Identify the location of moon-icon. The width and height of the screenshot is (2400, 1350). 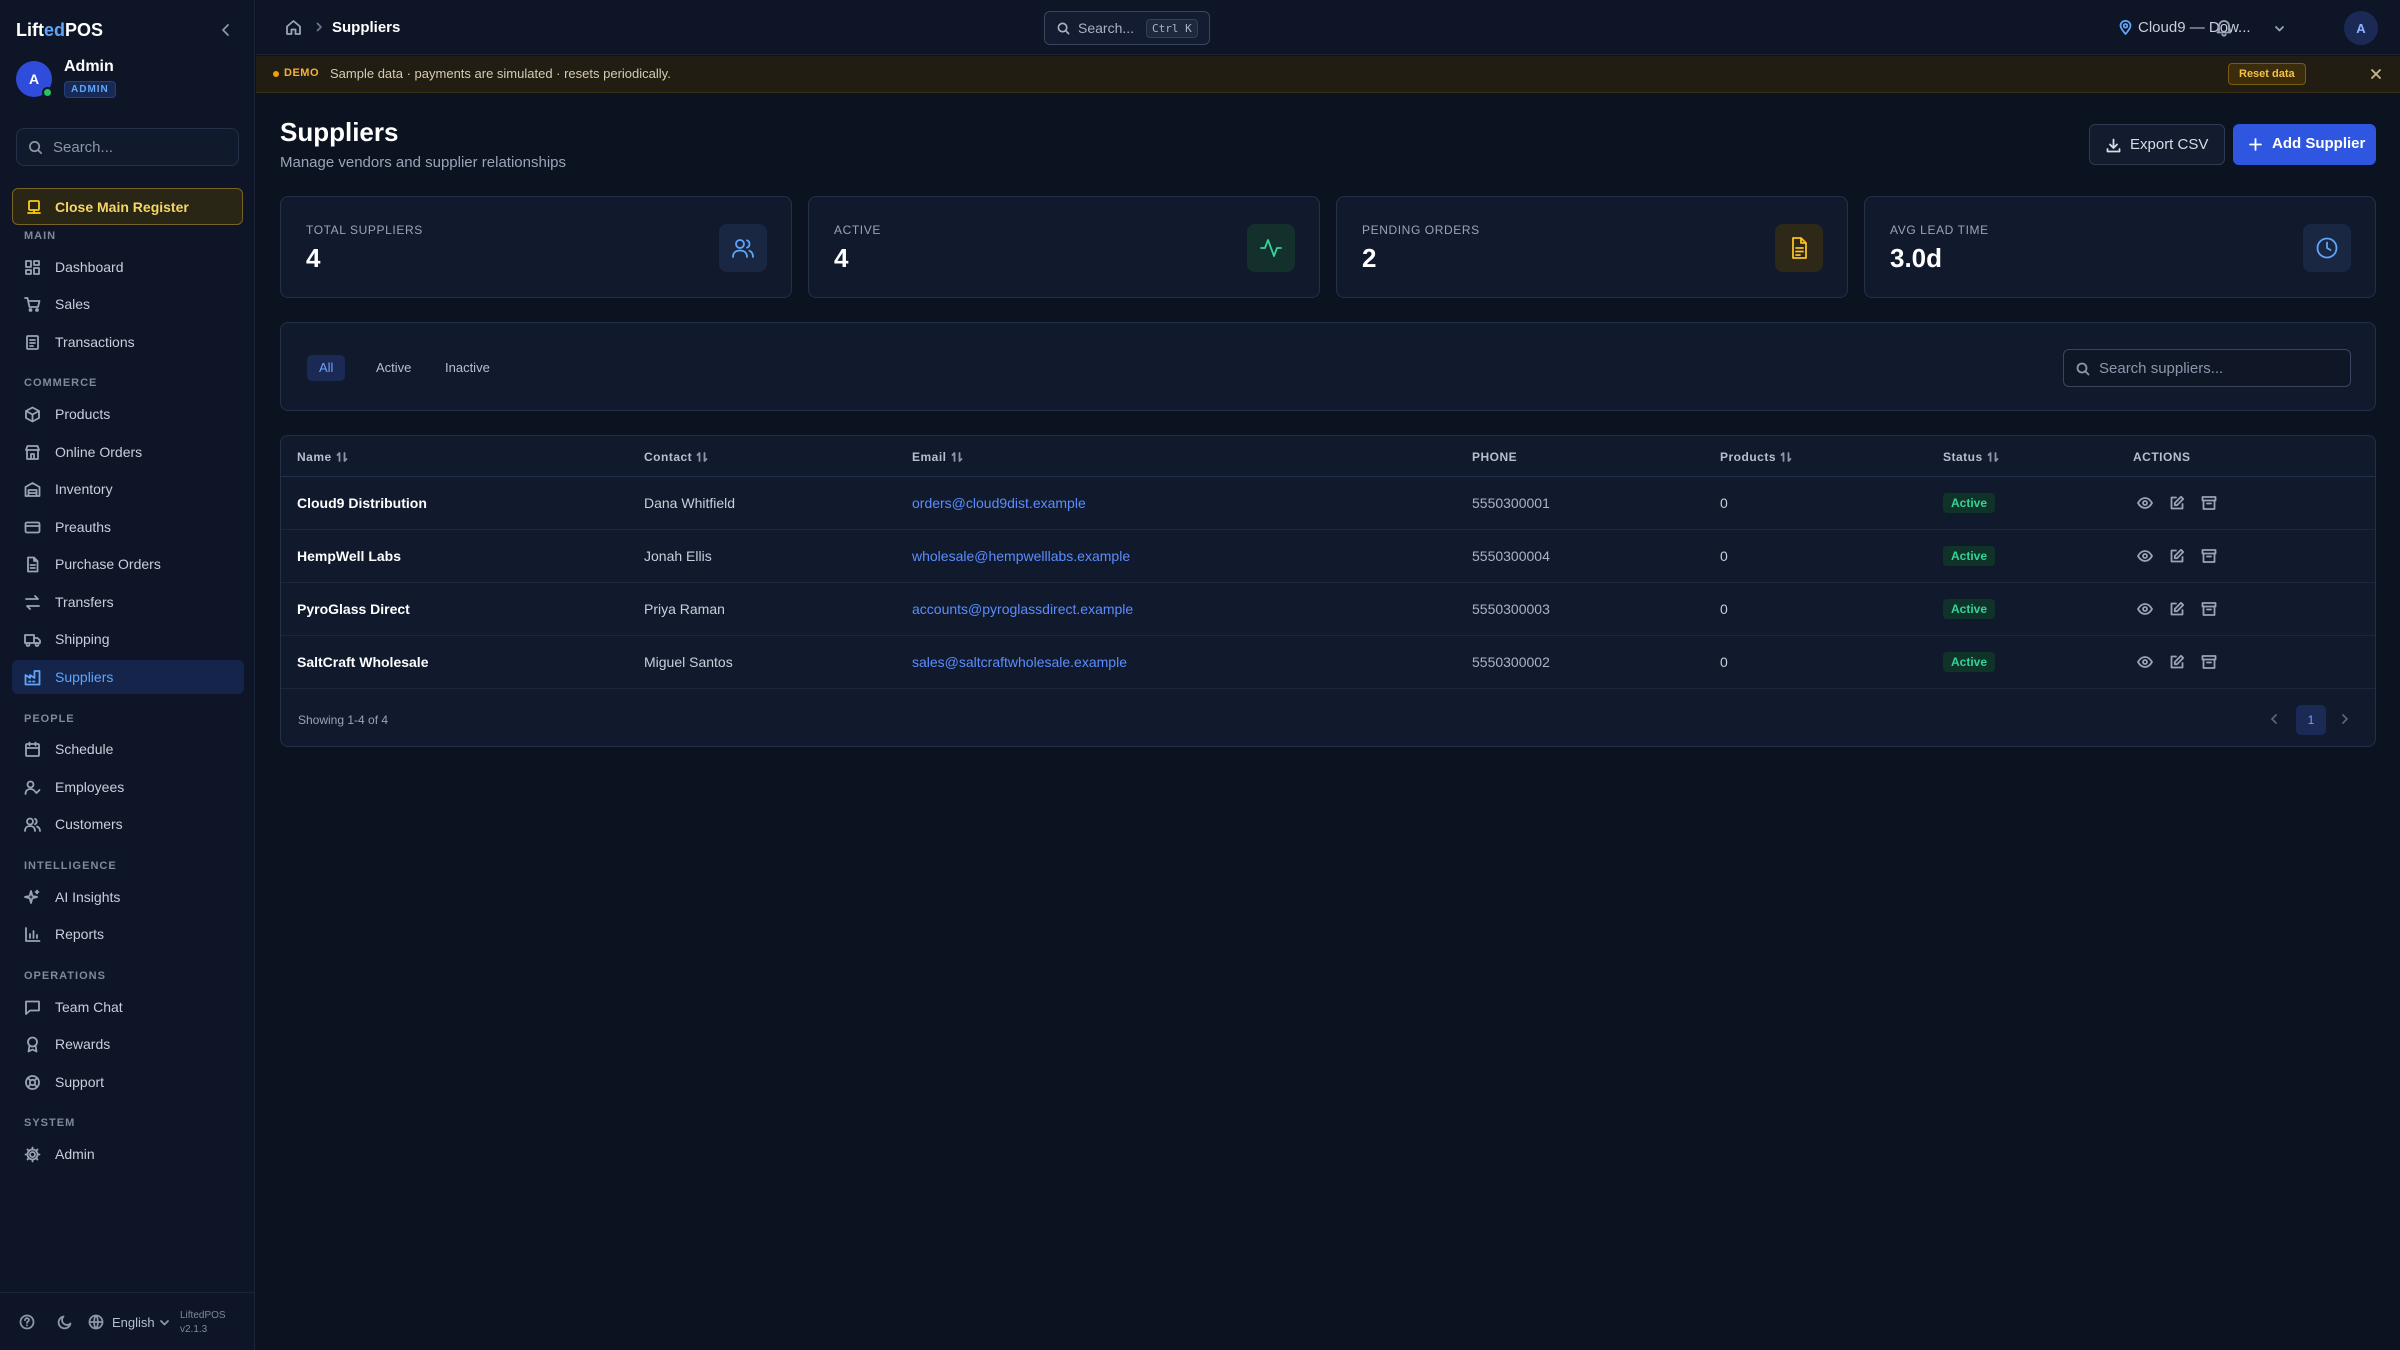
(65, 1322).